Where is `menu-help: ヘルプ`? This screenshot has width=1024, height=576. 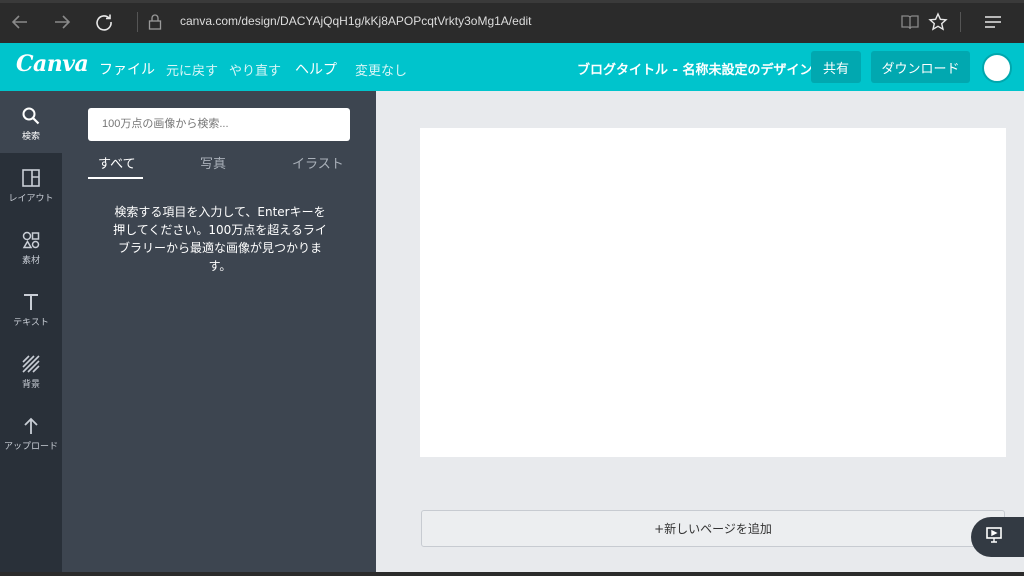
menu-help: ヘルプ is located at coordinates (316, 69).